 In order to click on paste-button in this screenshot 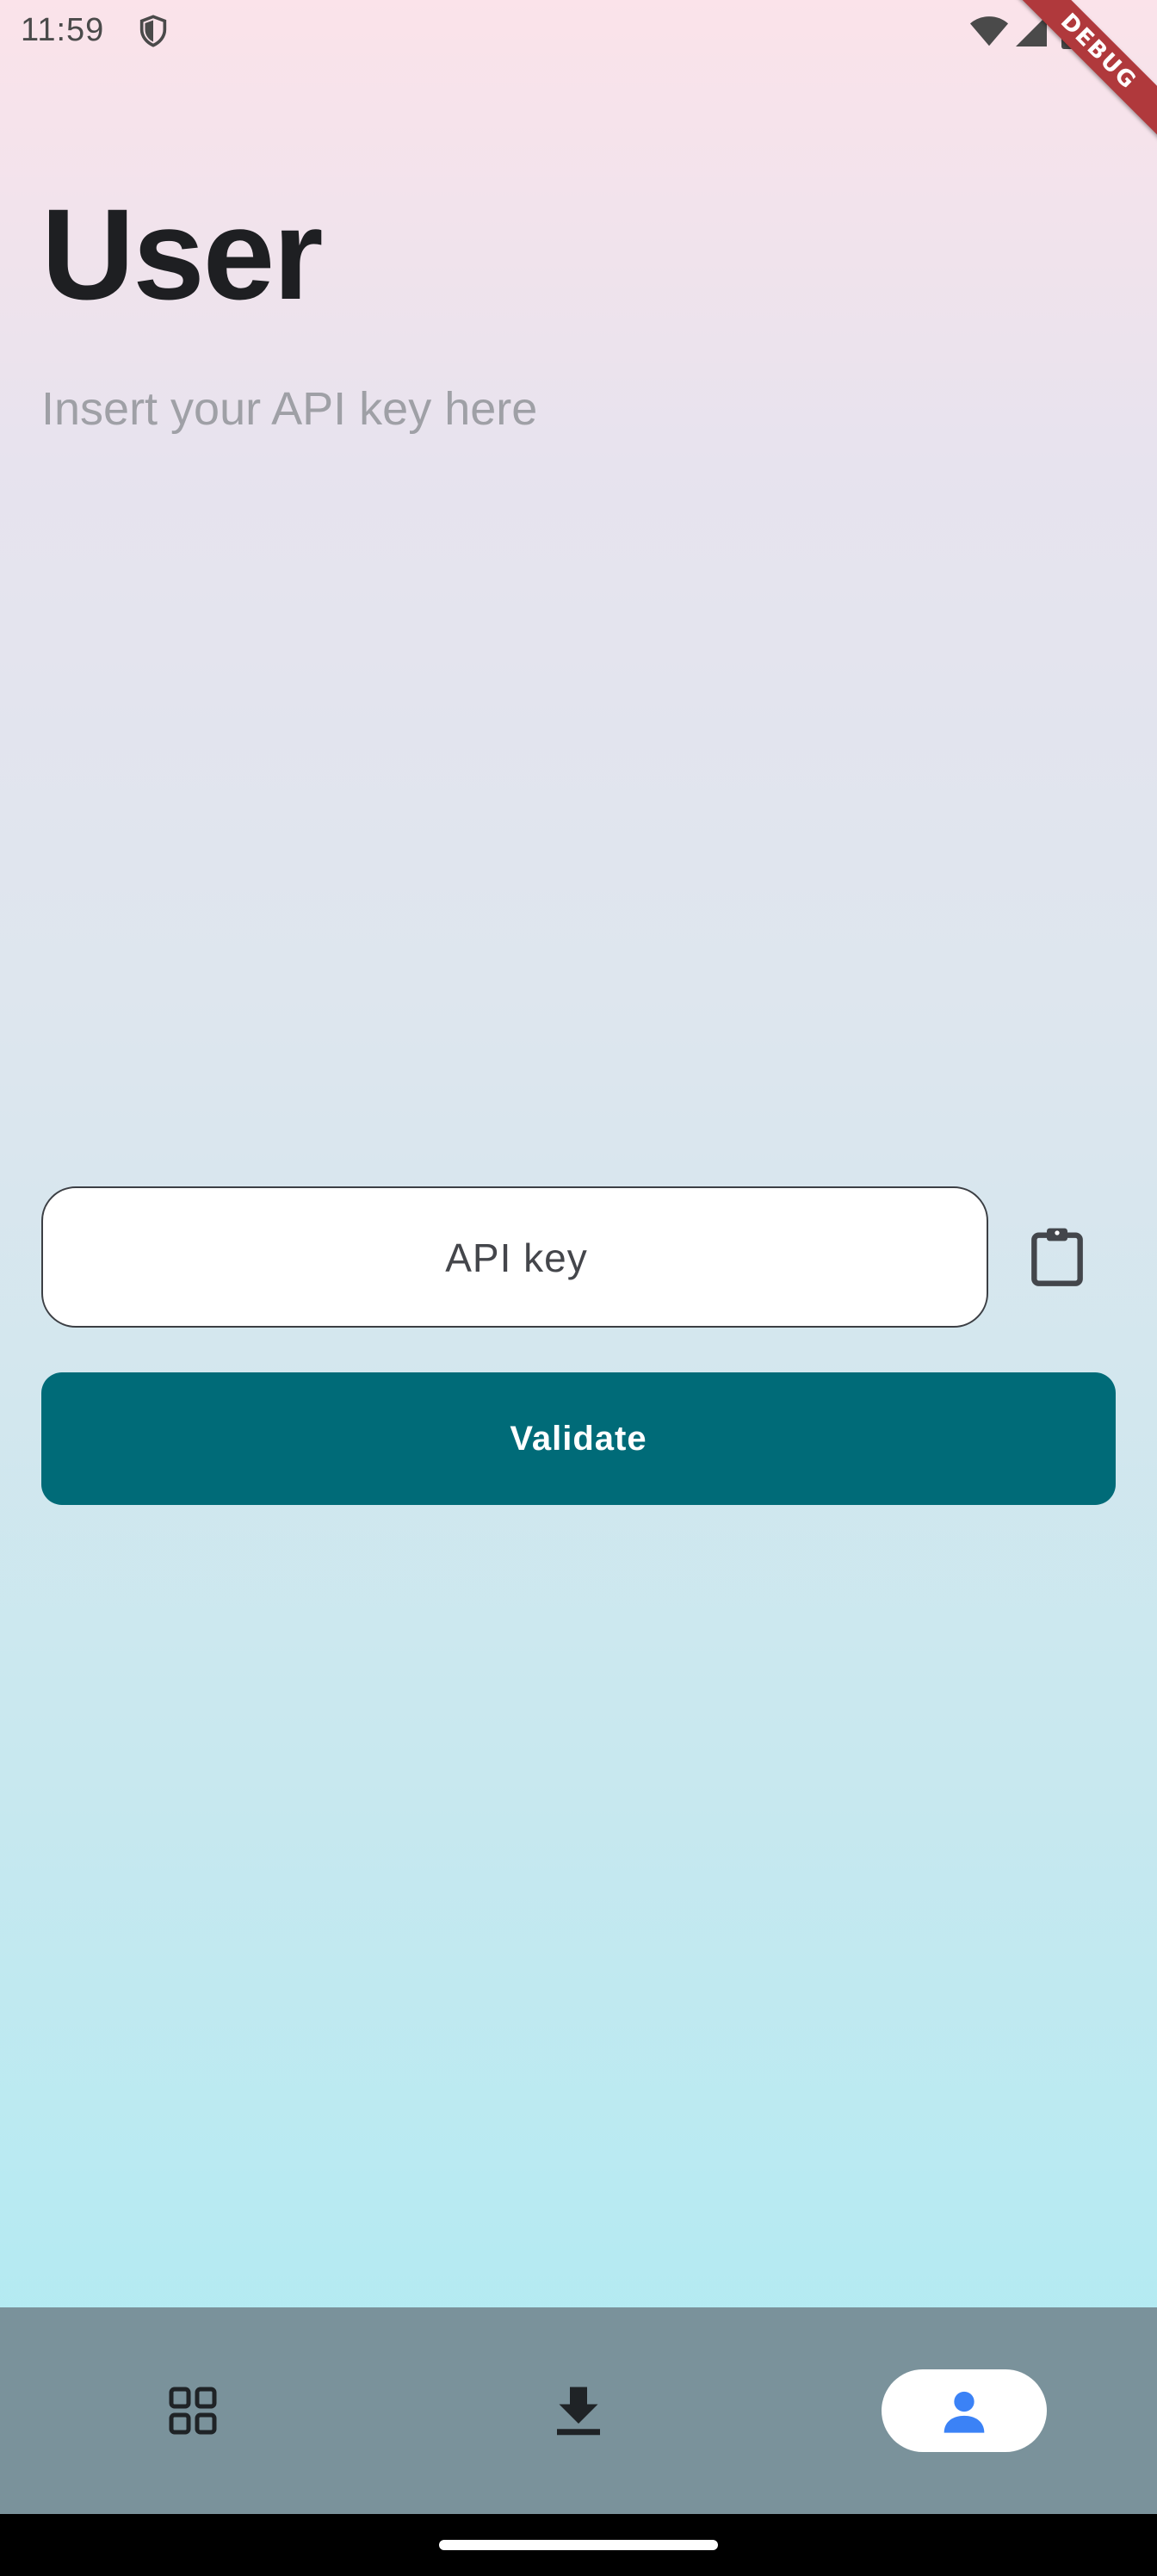, I will do `click(1057, 1257)`.